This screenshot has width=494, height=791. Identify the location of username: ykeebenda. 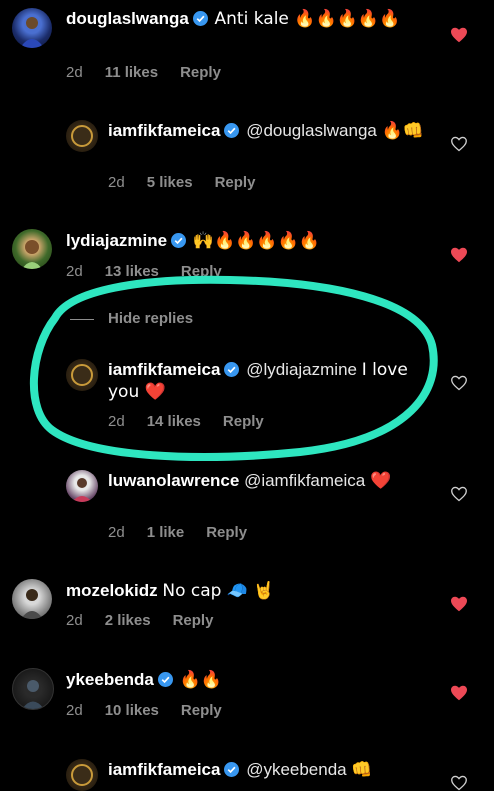
(110, 679).